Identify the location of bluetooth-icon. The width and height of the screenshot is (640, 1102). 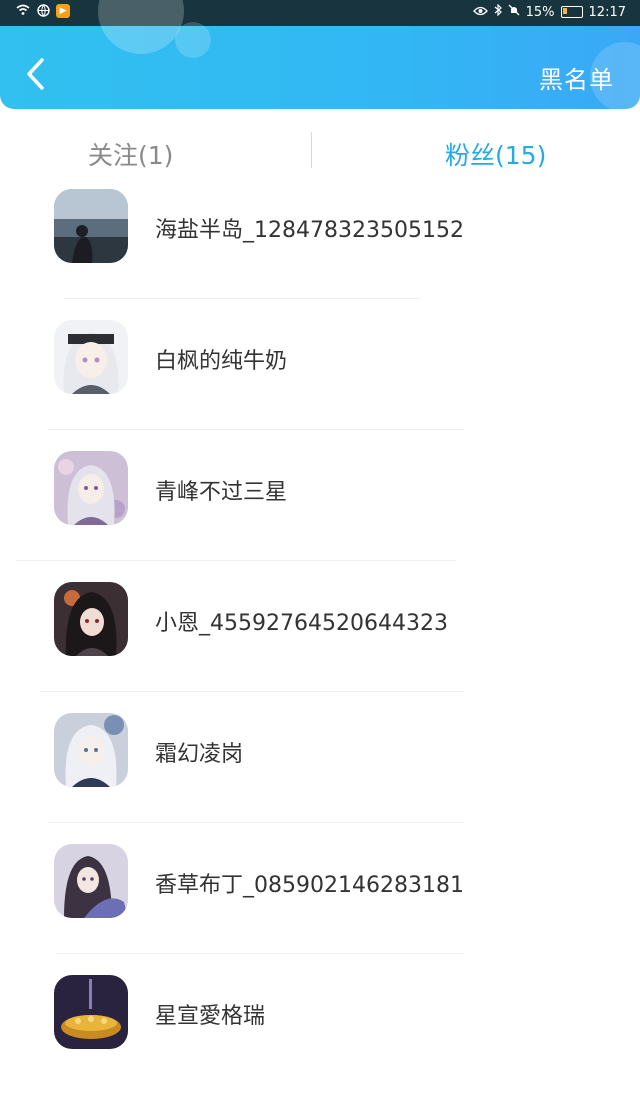
(498, 11).